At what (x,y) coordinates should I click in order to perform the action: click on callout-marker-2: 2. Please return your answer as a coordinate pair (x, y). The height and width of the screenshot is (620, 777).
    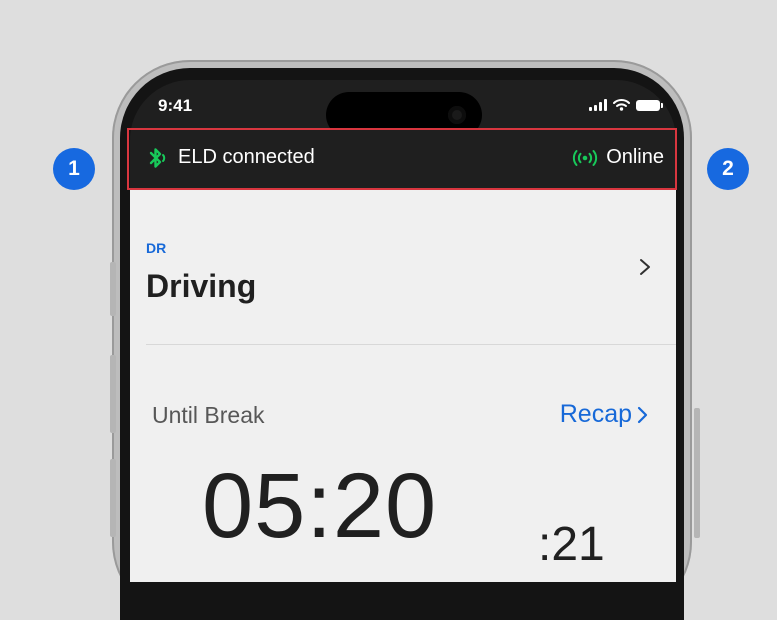
    Looking at the image, I should click on (728, 169).